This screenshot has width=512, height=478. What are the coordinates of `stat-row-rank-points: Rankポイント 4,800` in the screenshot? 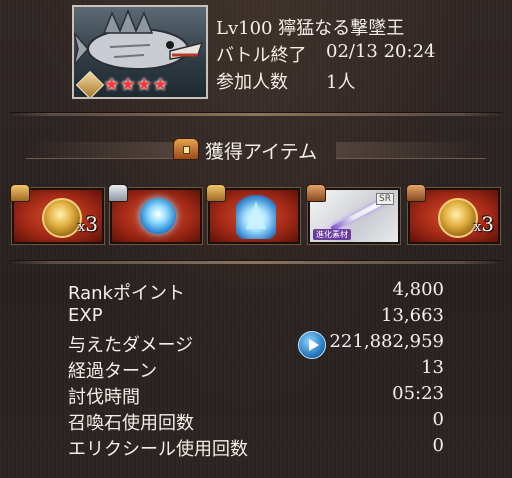 It's located at (256, 292).